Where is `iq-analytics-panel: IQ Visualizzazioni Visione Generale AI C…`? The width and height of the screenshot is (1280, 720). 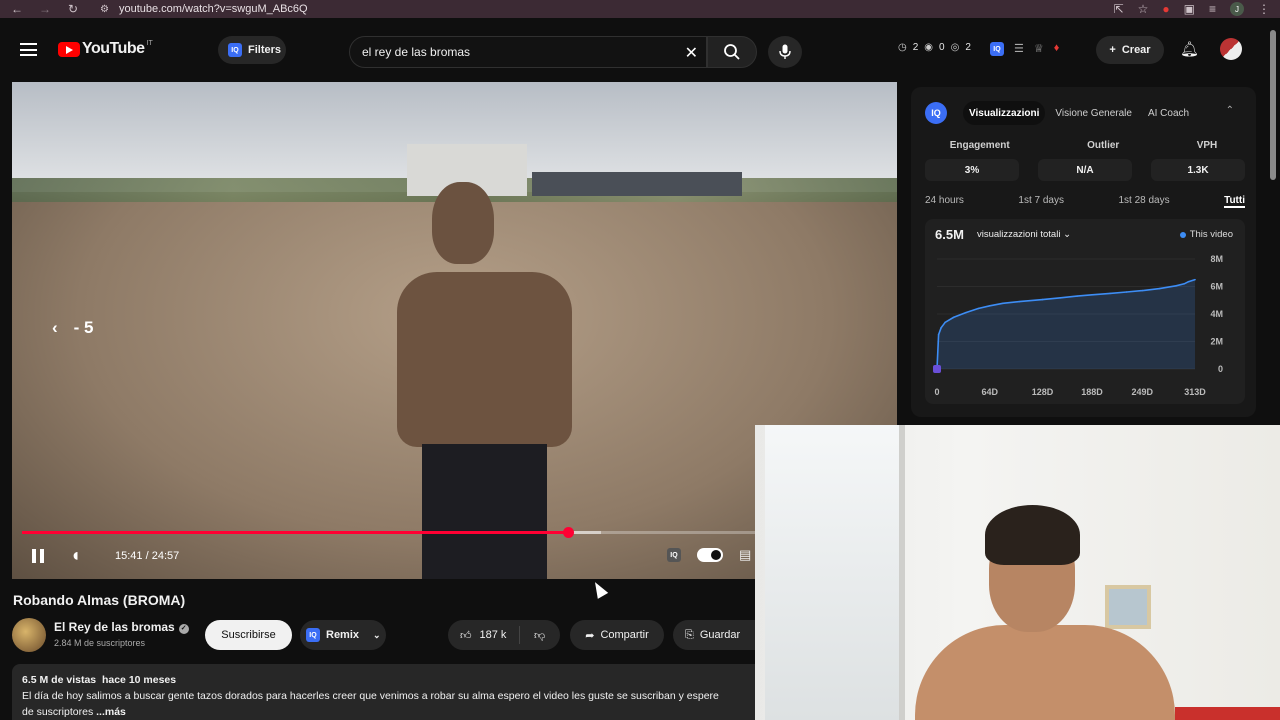 iq-analytics-panel: IQ Visualizzazioni Visione Generale AI C… is located at coordinates (1083, 252).